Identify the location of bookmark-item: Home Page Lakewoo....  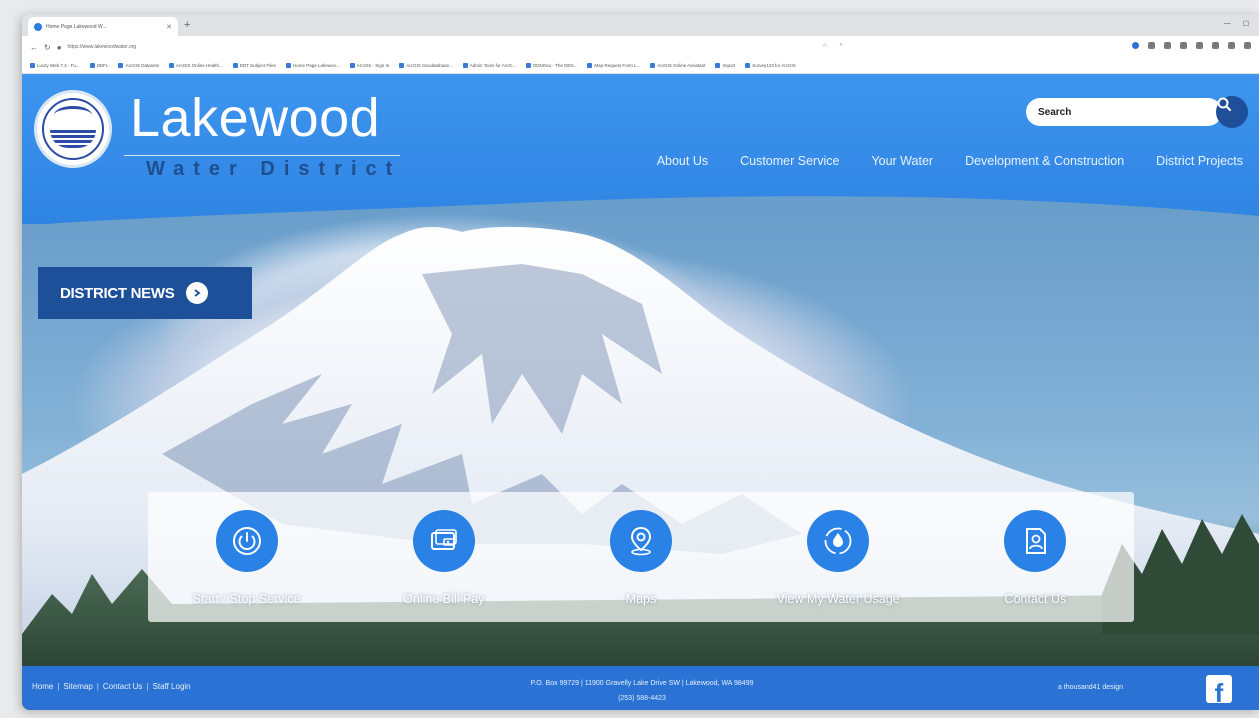
(312, 65).